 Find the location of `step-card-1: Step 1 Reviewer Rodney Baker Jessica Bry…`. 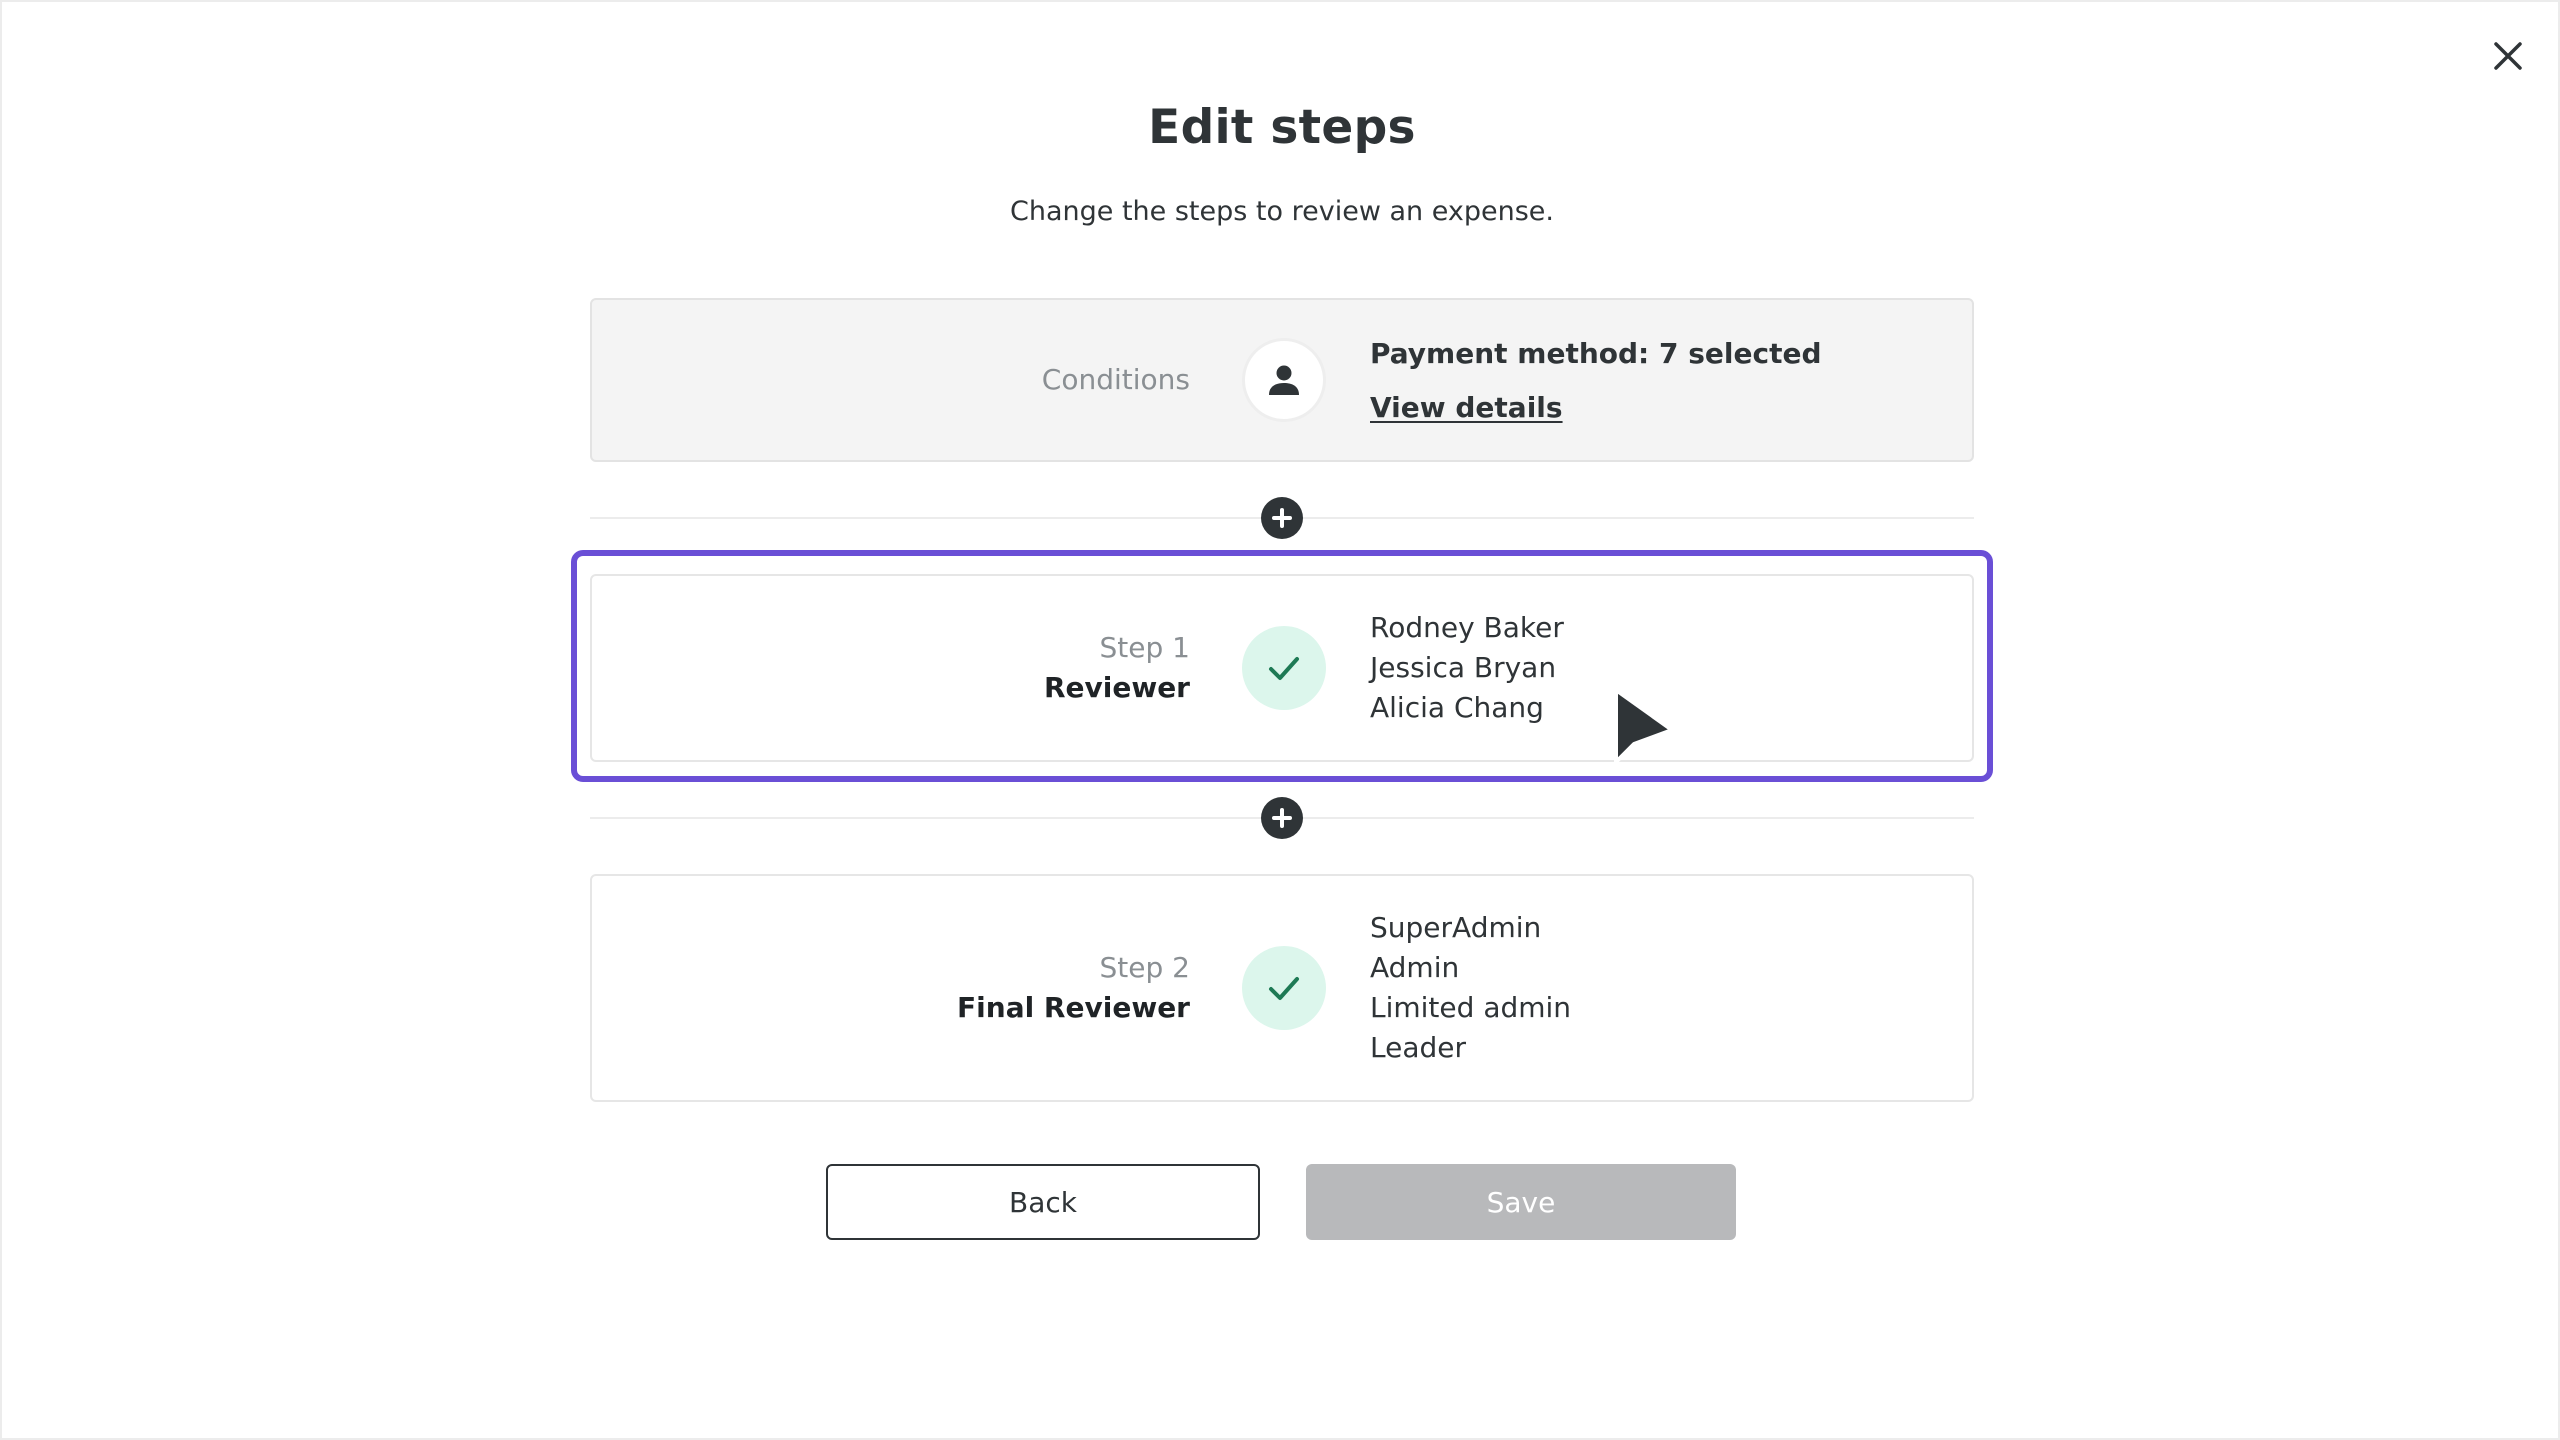

step-card-1: Step 1 Reviewer Rodney Baker Jessica Bry… is located at coordinates (1282, 668).